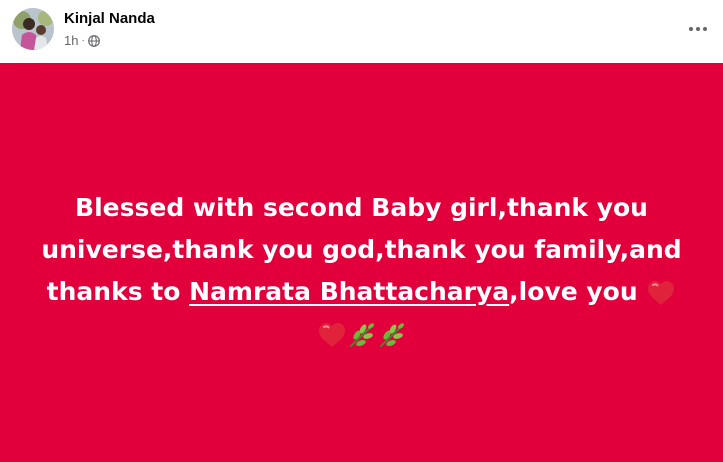  I want to click on message-text-end: ,love you, so click(578, 291).